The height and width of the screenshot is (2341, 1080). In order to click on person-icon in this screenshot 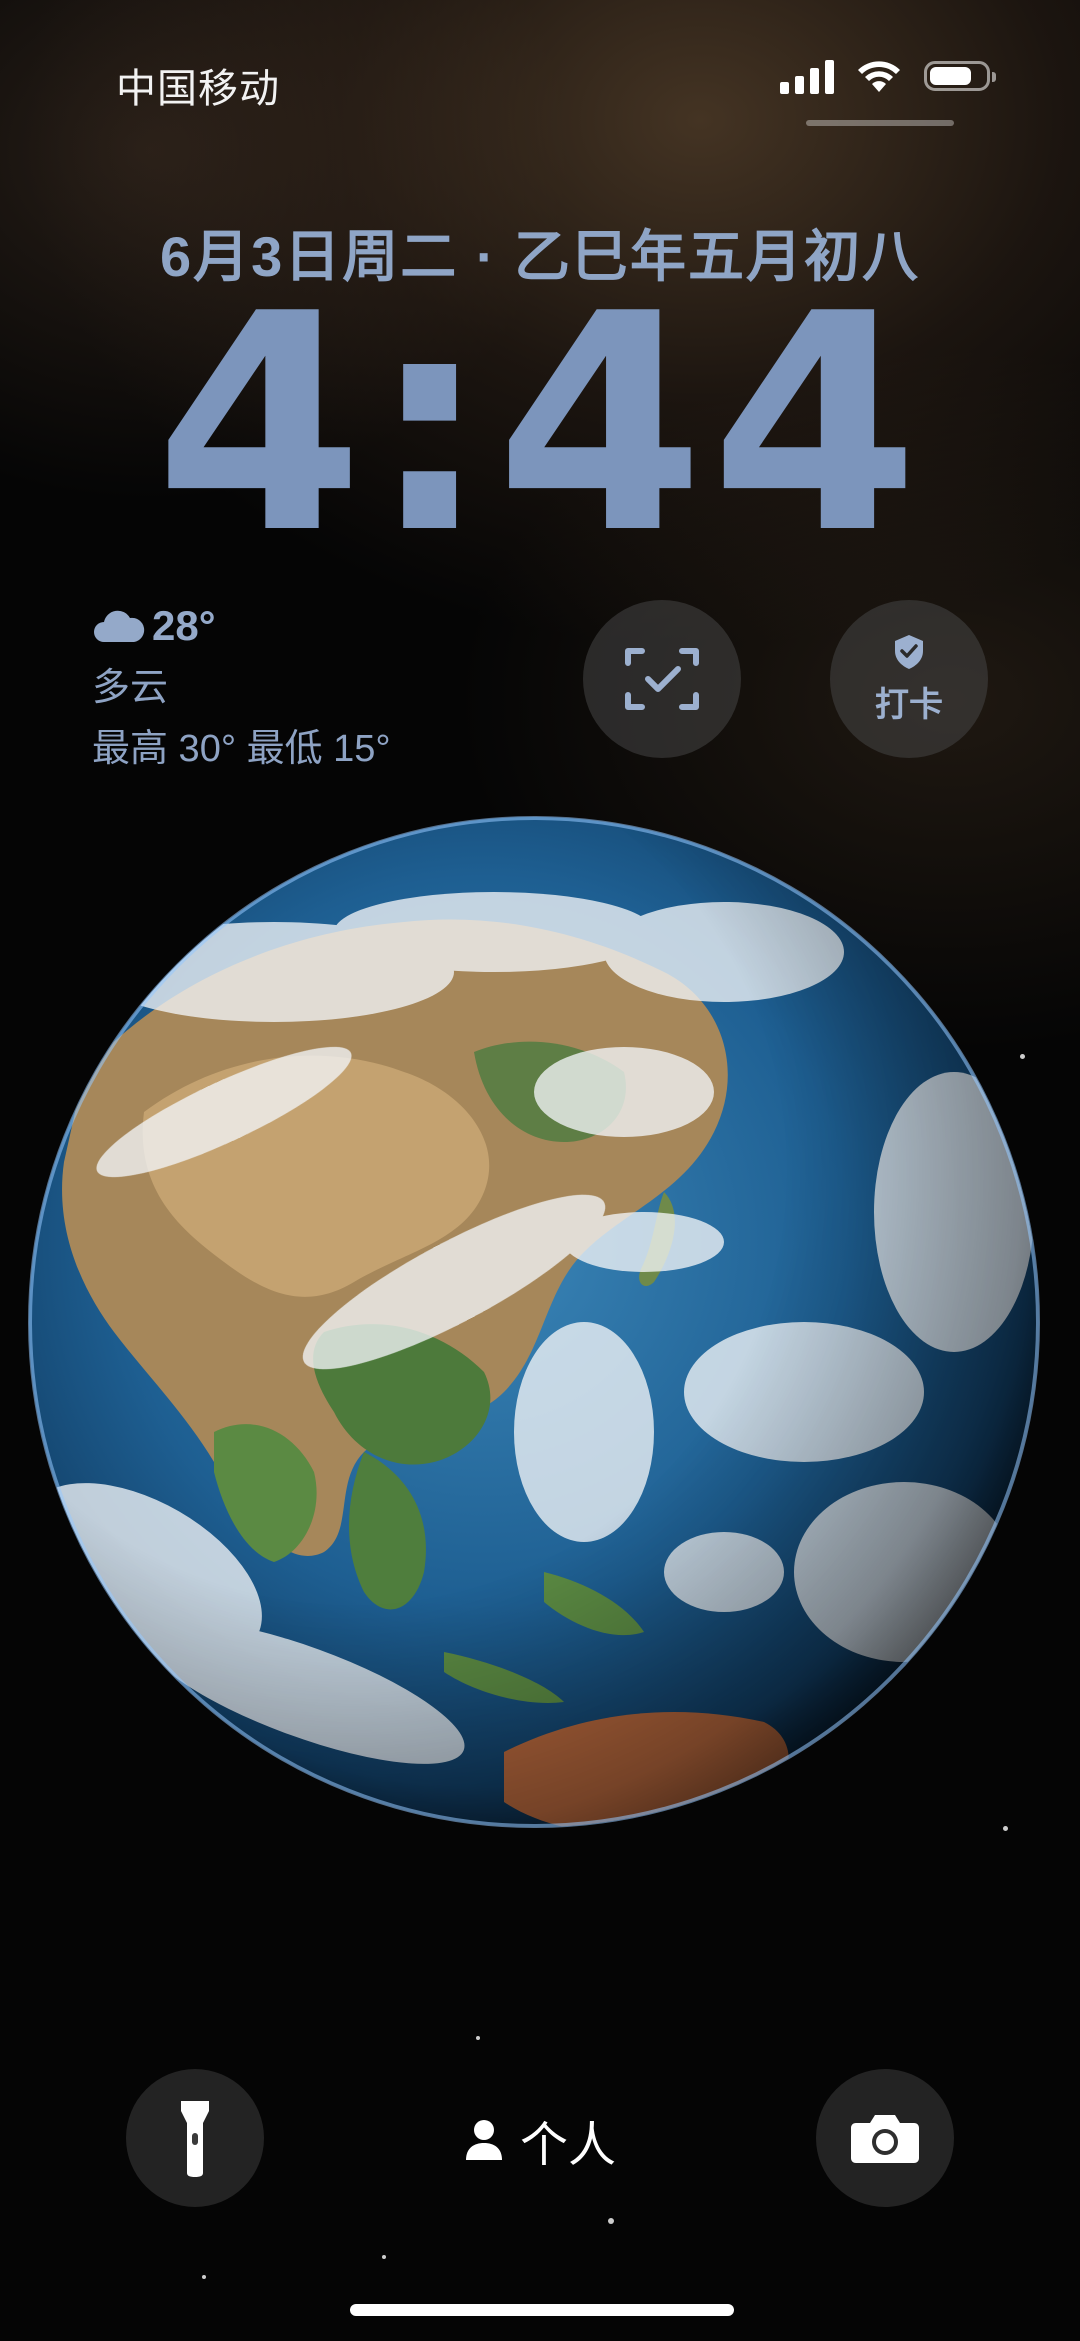, I will do `click(483, 2140)`.